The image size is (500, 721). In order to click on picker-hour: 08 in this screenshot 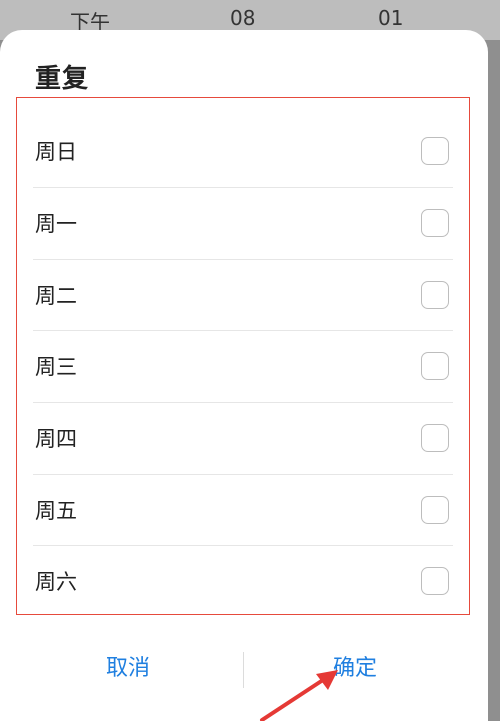, I will do `click(243, 18)`.